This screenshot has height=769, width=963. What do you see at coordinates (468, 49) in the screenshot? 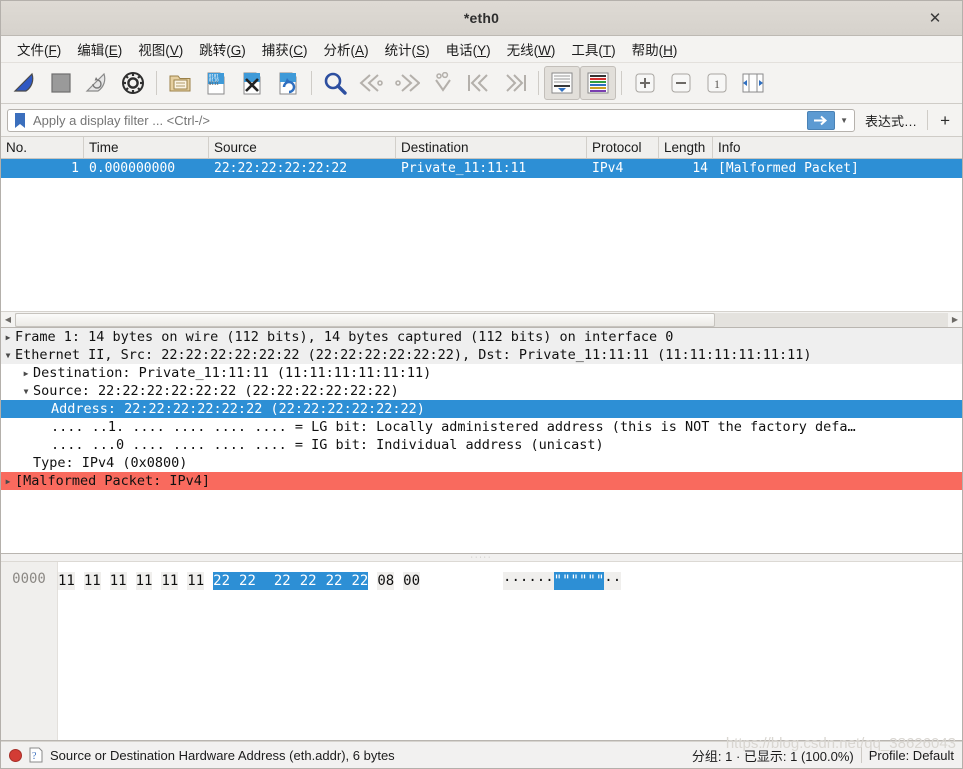
I see `menu-item-8: 电话(Y)` at bounding box center [468, 49].